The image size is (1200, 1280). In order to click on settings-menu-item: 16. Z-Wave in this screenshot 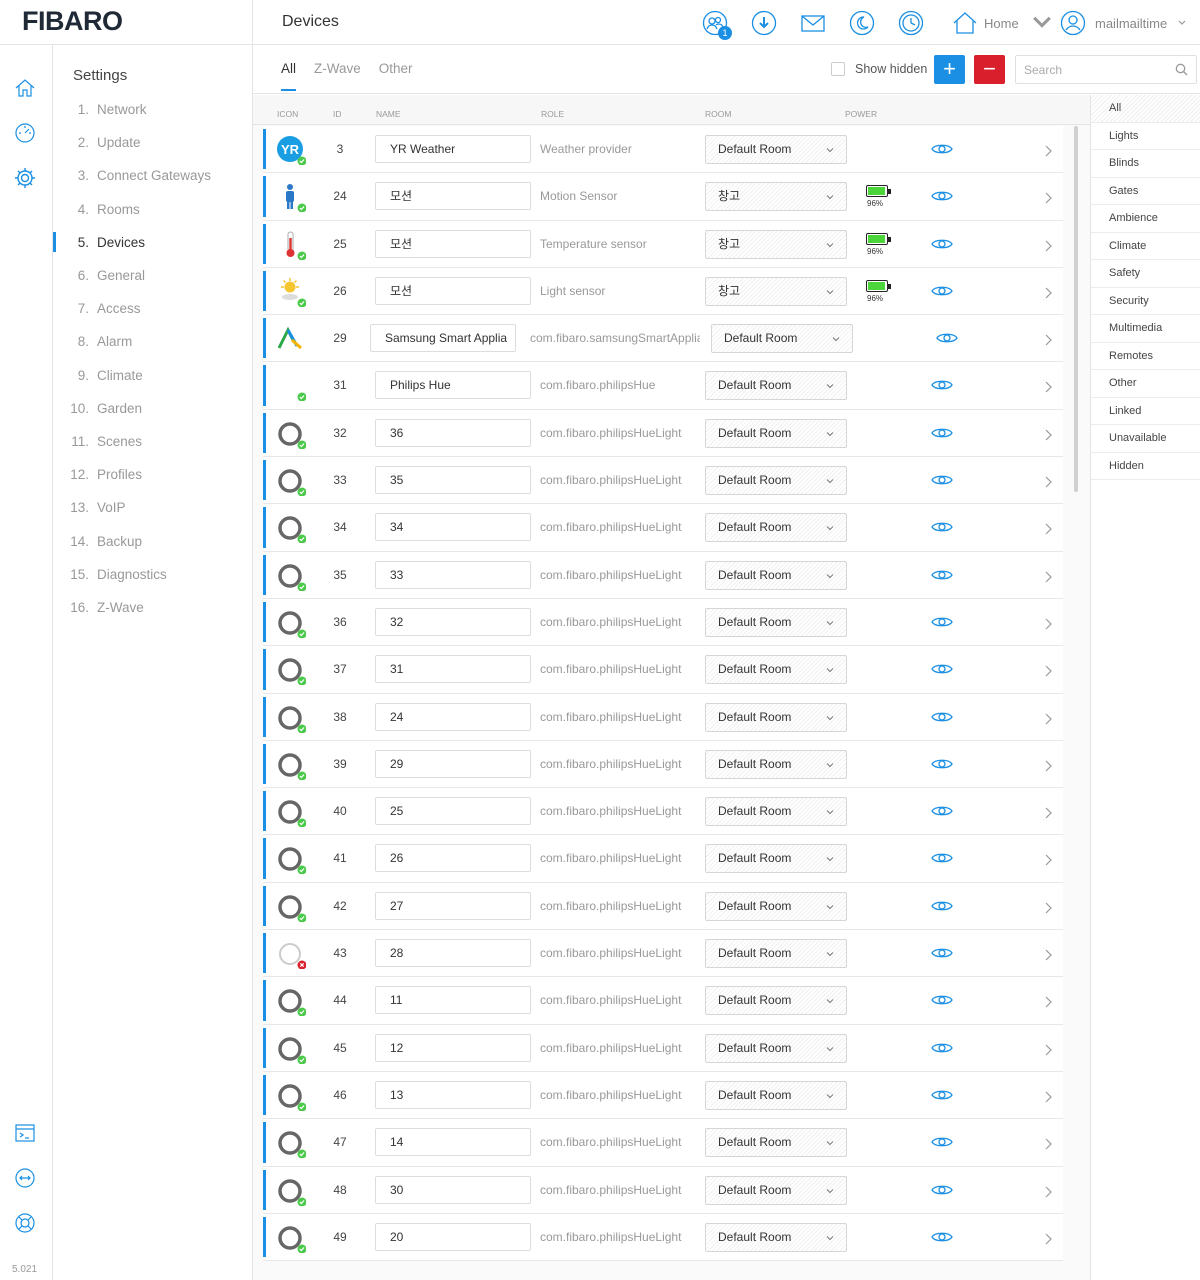, I will do `click(152, 607)`.